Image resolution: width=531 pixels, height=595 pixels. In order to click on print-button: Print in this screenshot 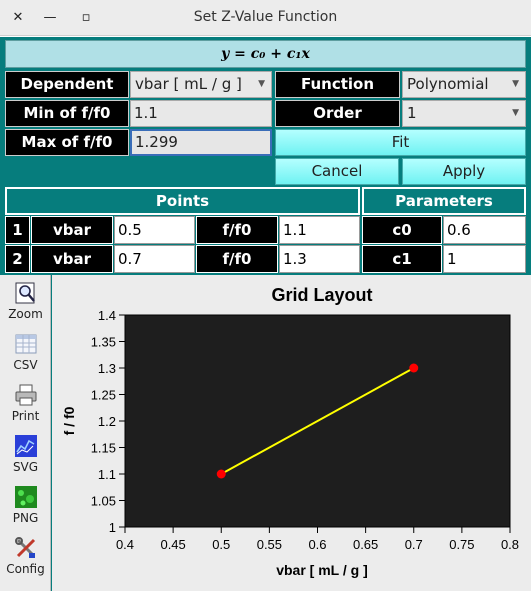, I will do `click(25, 408)`.